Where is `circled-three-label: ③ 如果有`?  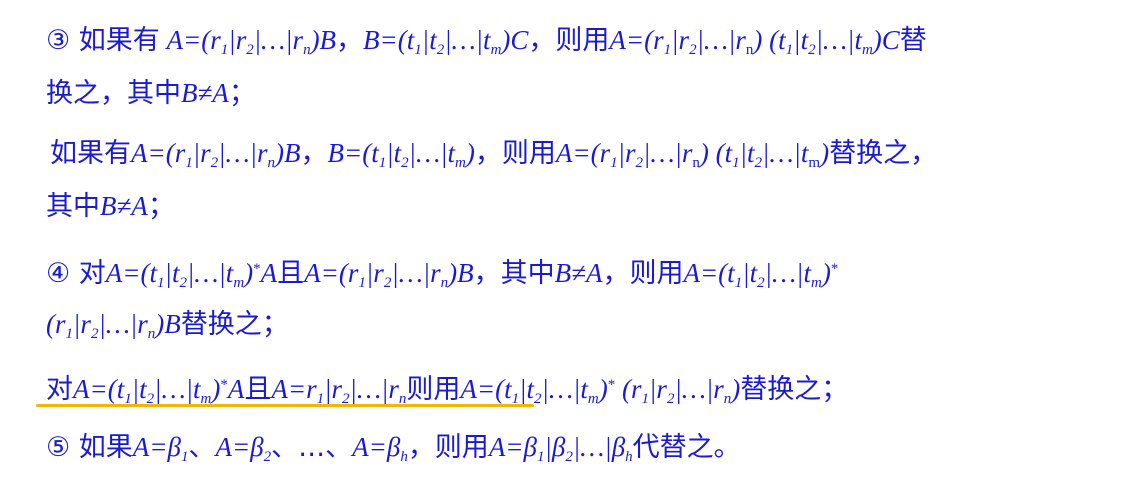 circled-three-label: ③ 如果有 is located at coordinates (103, 40).